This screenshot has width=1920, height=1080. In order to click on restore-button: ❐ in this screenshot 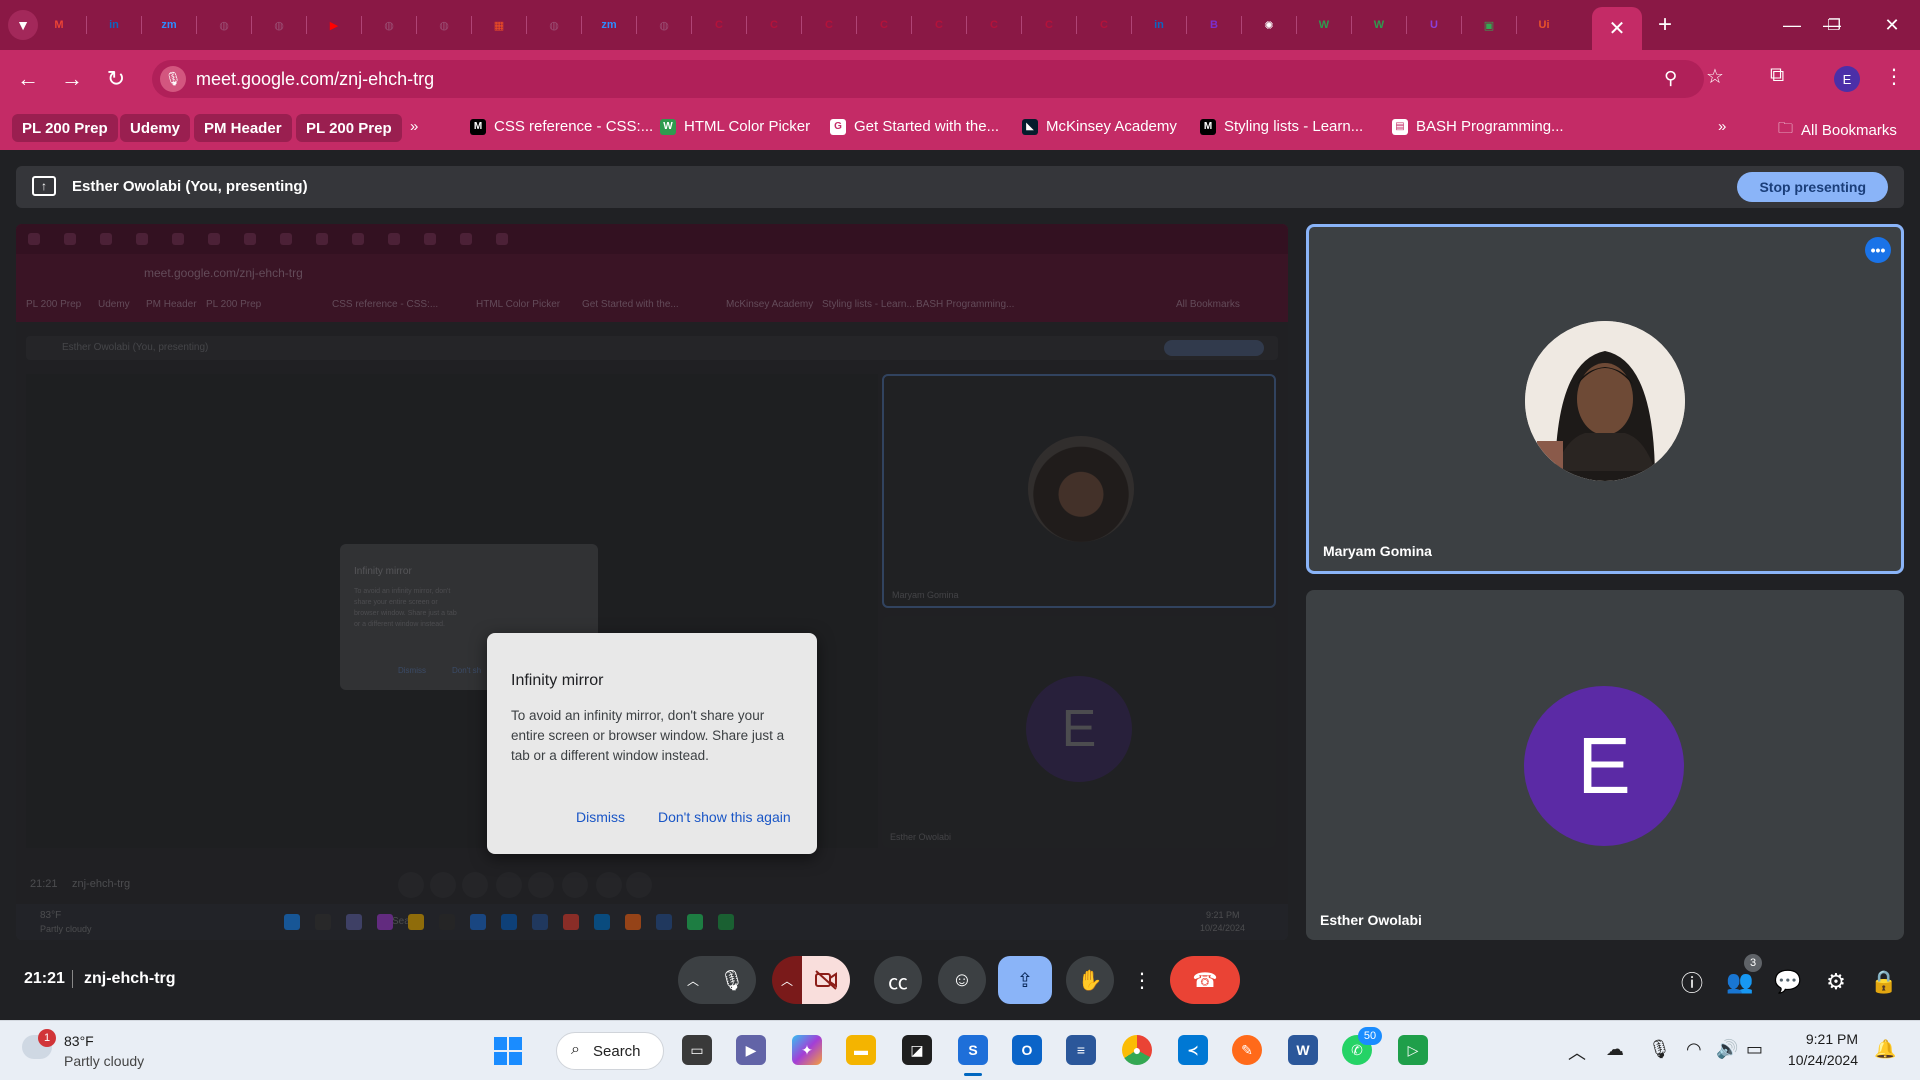, I will do `click(1834, 25)`.